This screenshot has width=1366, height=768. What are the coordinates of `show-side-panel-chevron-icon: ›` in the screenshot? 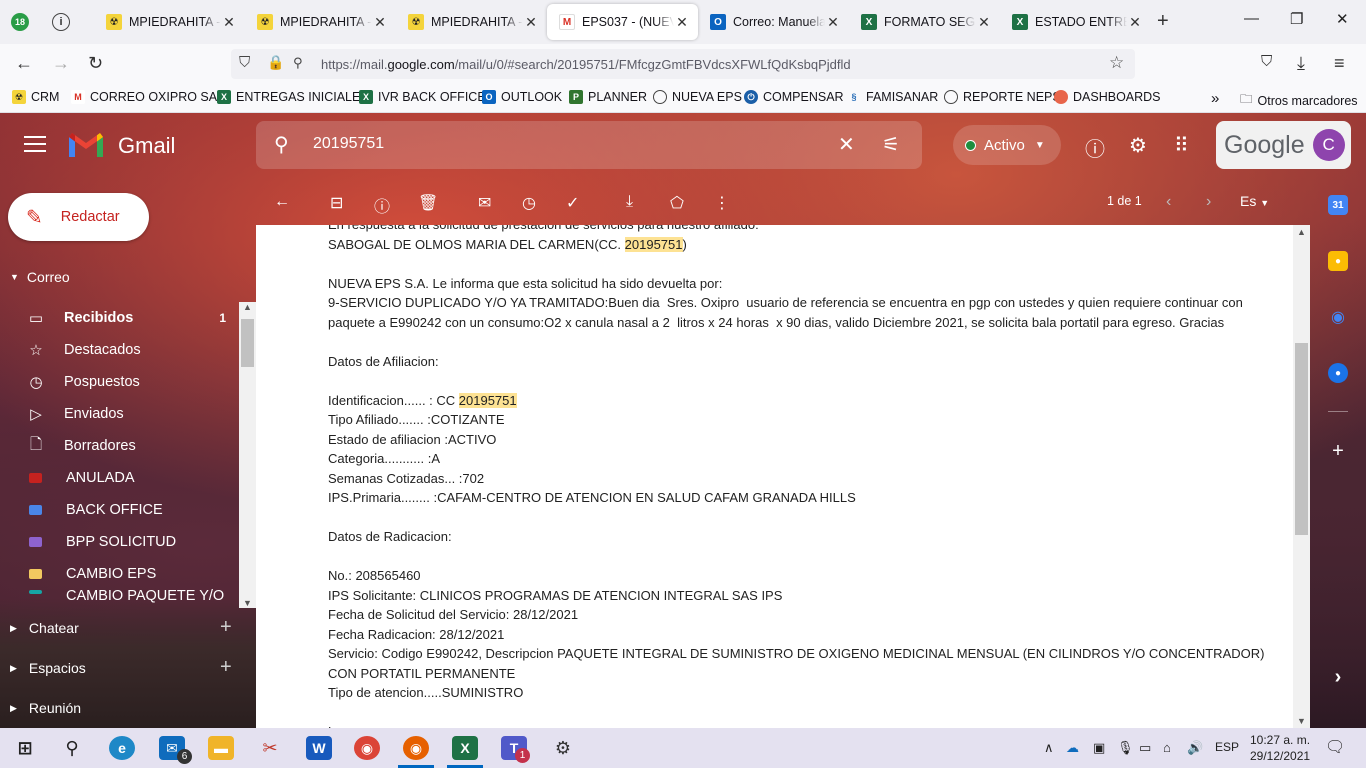 It's located at (1338, 677).